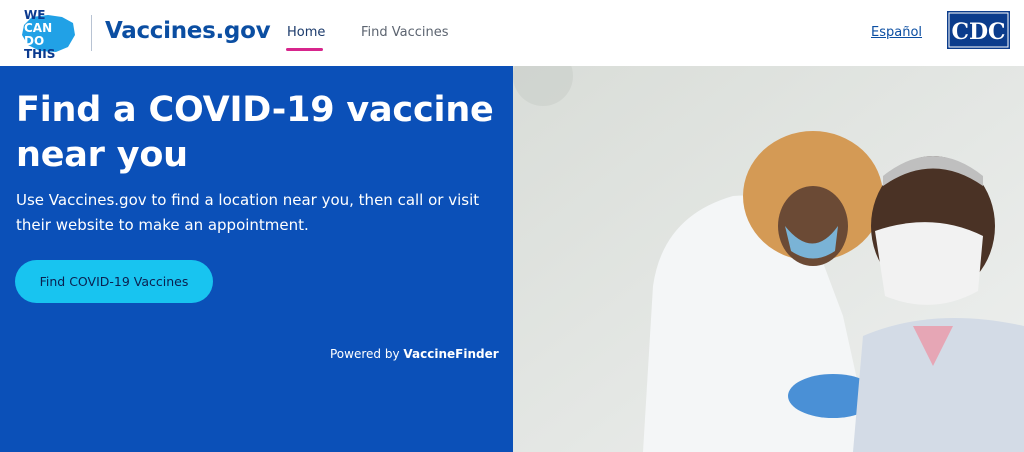 The image size is (1024, 452). Describe the element at coordinates (38, 28) in the screenshot. I see `svg-text: CAN` at that location.